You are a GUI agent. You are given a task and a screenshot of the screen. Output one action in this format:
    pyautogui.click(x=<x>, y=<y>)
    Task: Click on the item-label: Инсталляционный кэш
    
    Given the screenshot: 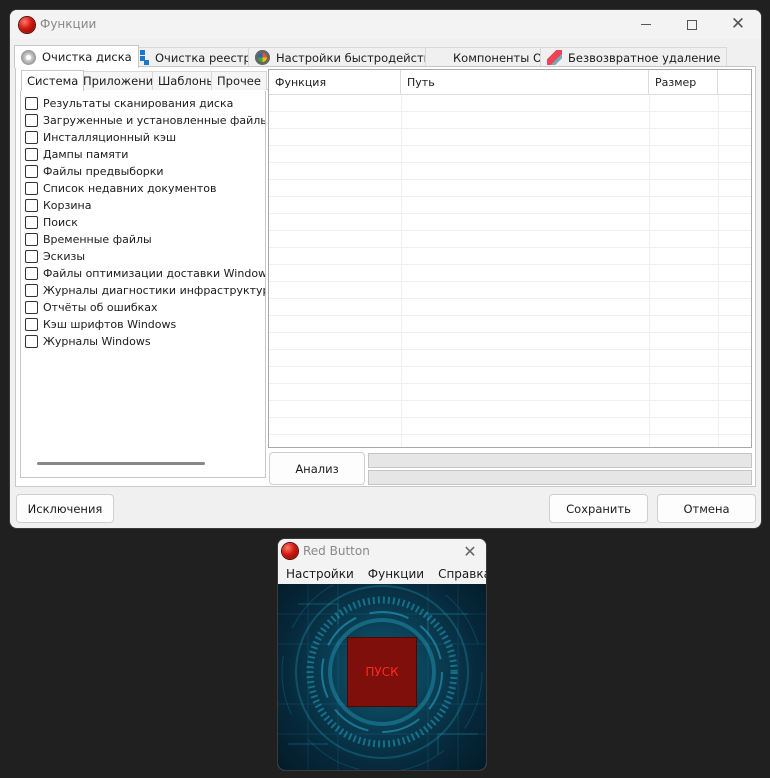 What is the action you would take?
    pyautogui.click(x=110, y=137)
    